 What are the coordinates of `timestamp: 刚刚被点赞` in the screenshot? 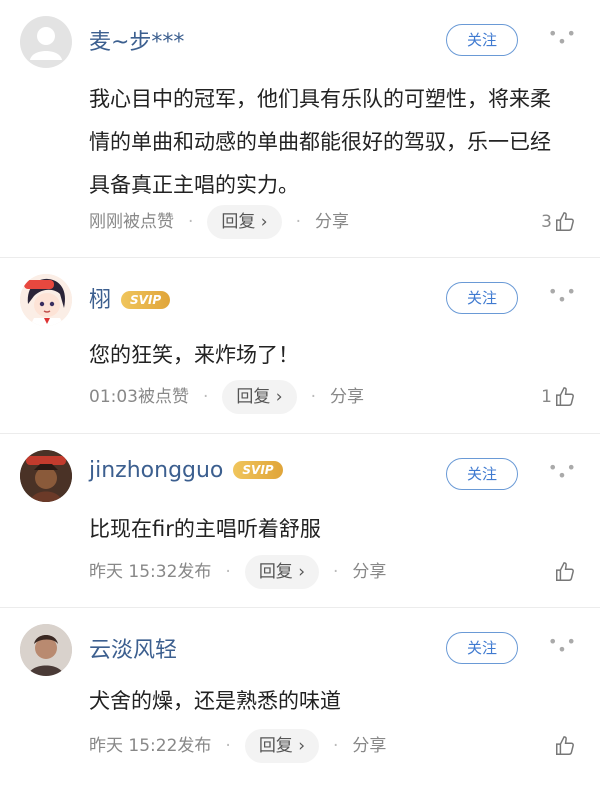 It's located at (131, 222).